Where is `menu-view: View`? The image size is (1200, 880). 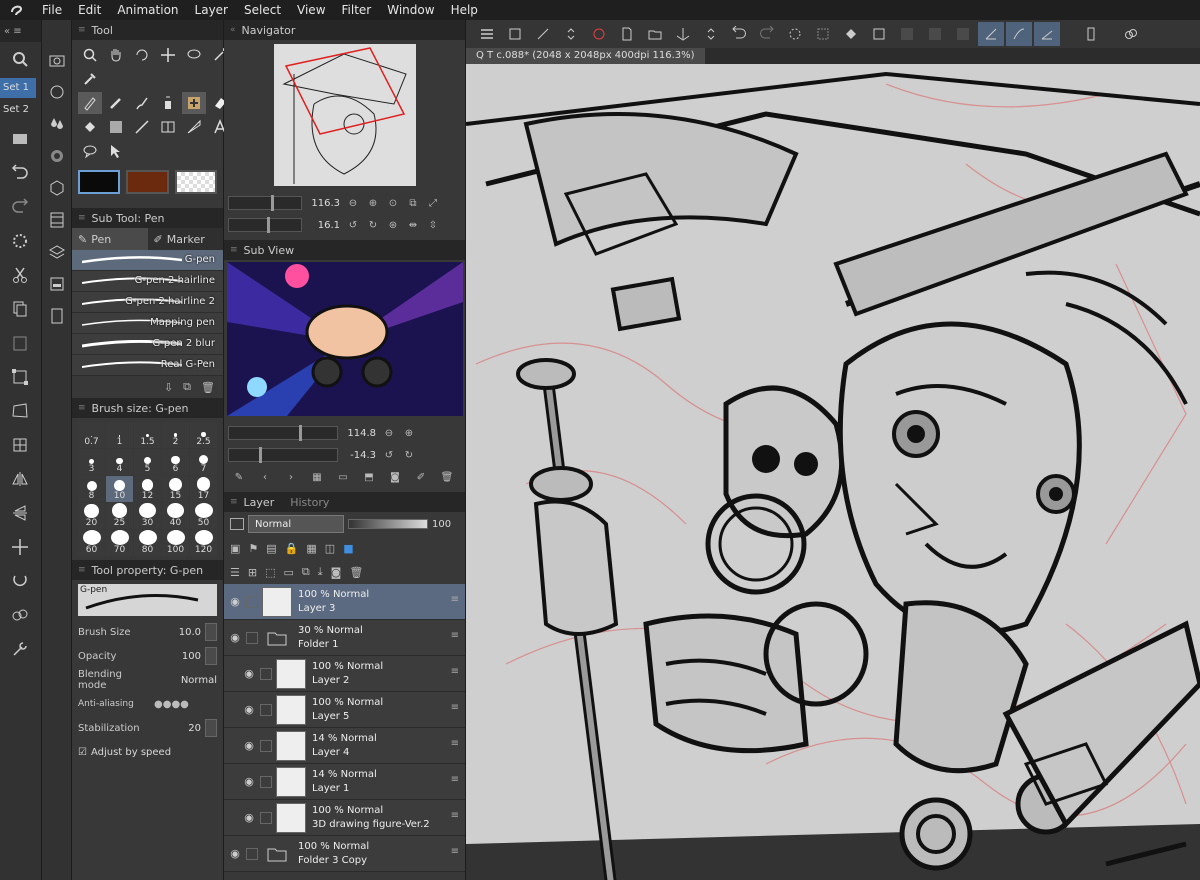 menu-view: View is located at coordinates (311, 10).